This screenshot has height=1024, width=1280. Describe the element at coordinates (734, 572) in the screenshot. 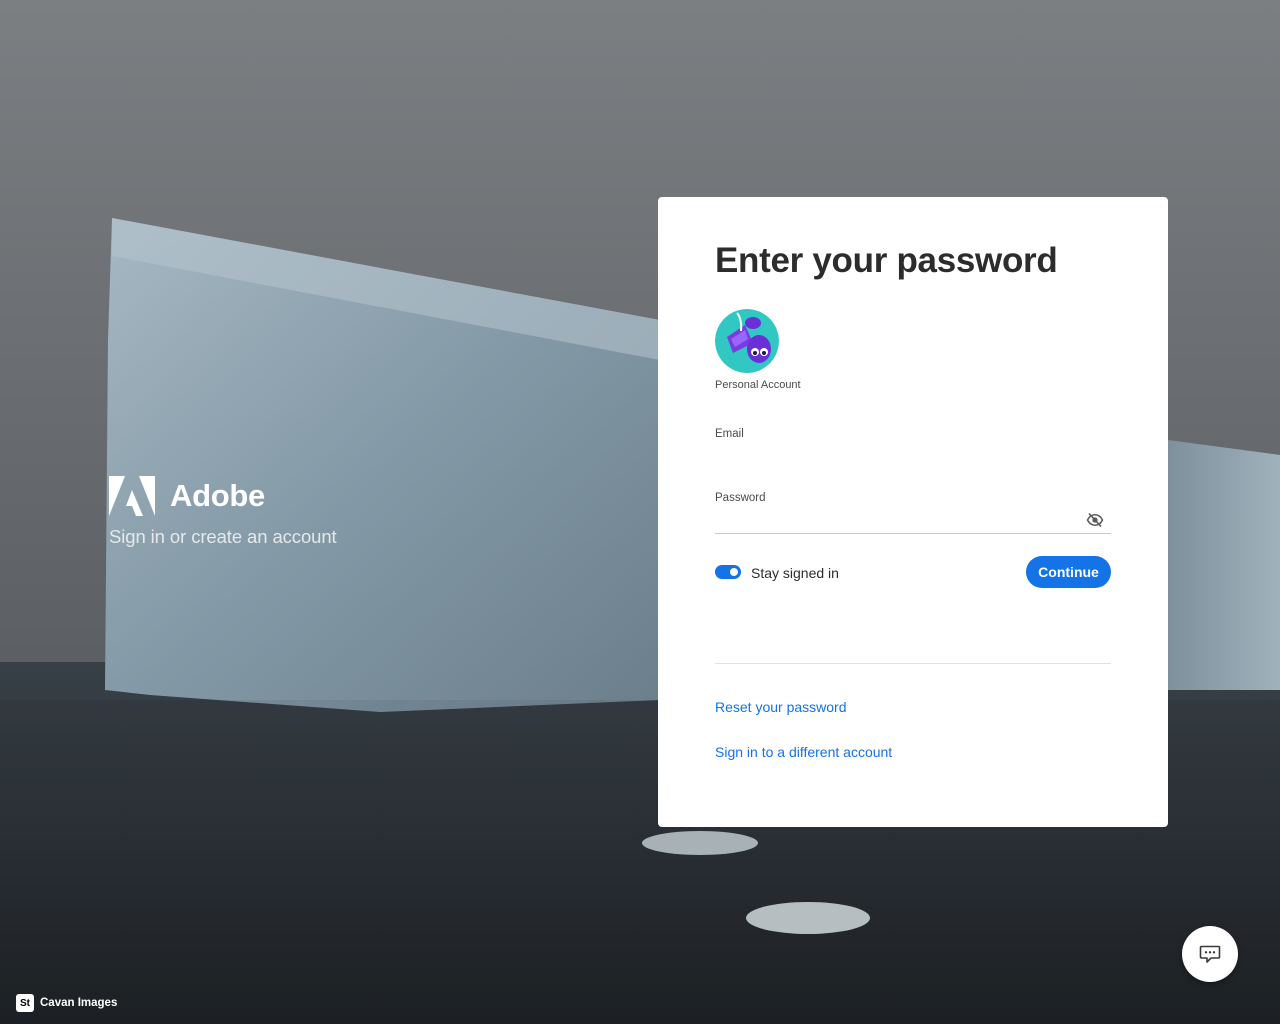

I see `toggle-knob` at that location.